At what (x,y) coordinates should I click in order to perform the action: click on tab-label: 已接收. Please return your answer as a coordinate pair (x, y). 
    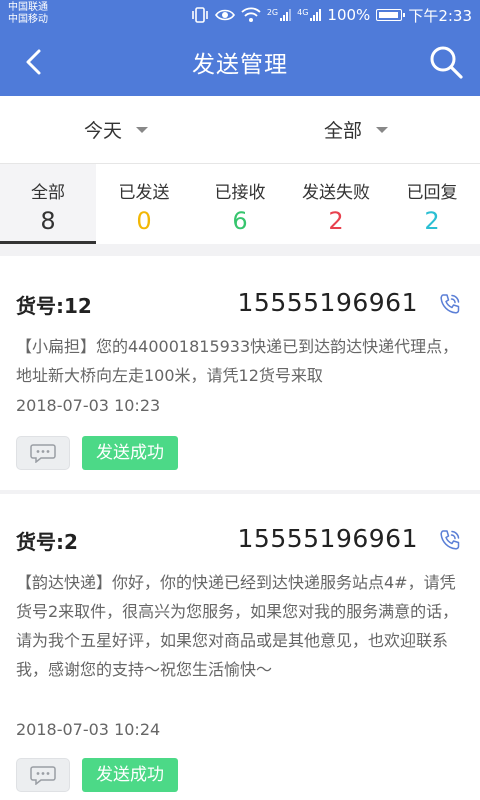
    Looking at the image, I should click on (240, 193).